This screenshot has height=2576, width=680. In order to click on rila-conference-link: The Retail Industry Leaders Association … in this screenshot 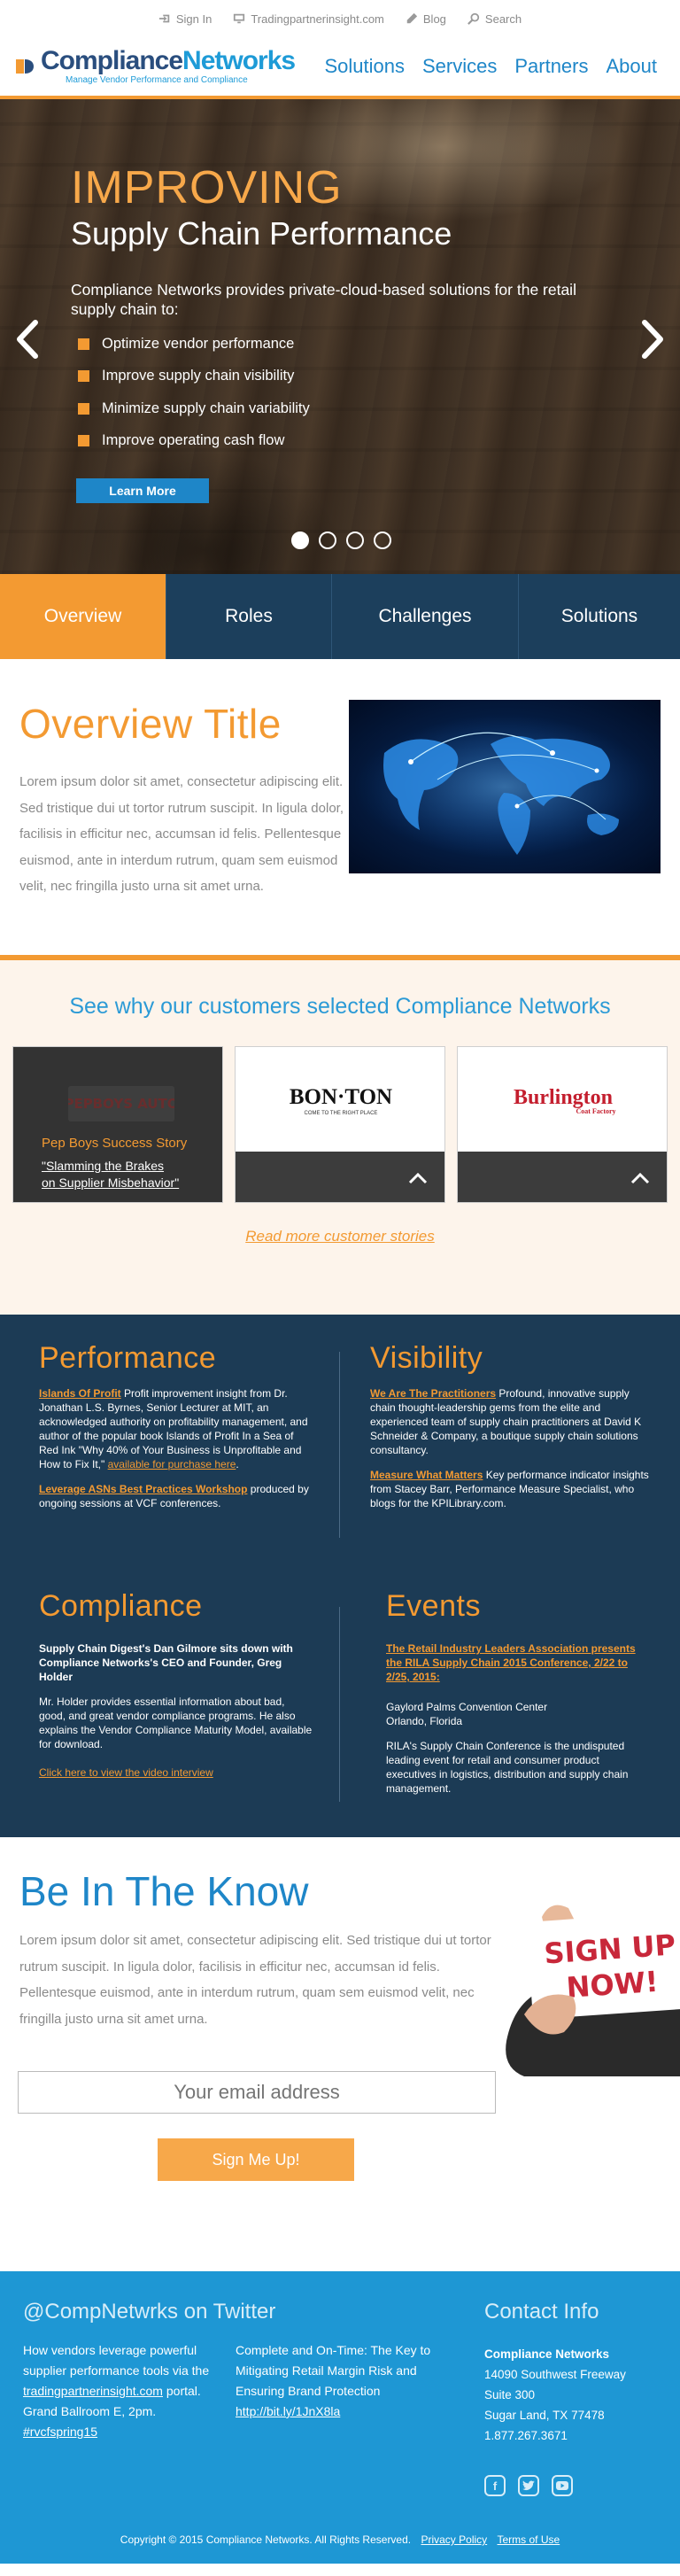, I will do `click(511, 1662)`.